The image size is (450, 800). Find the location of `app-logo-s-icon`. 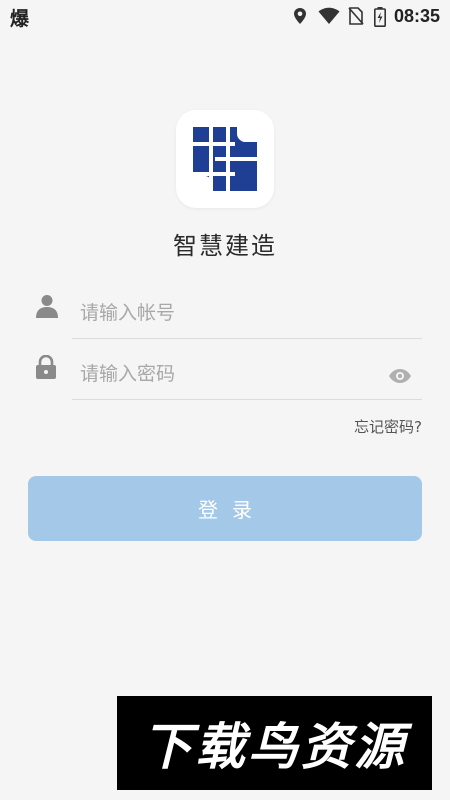

app-logo-s-icon is located at coordinates (225, 159).